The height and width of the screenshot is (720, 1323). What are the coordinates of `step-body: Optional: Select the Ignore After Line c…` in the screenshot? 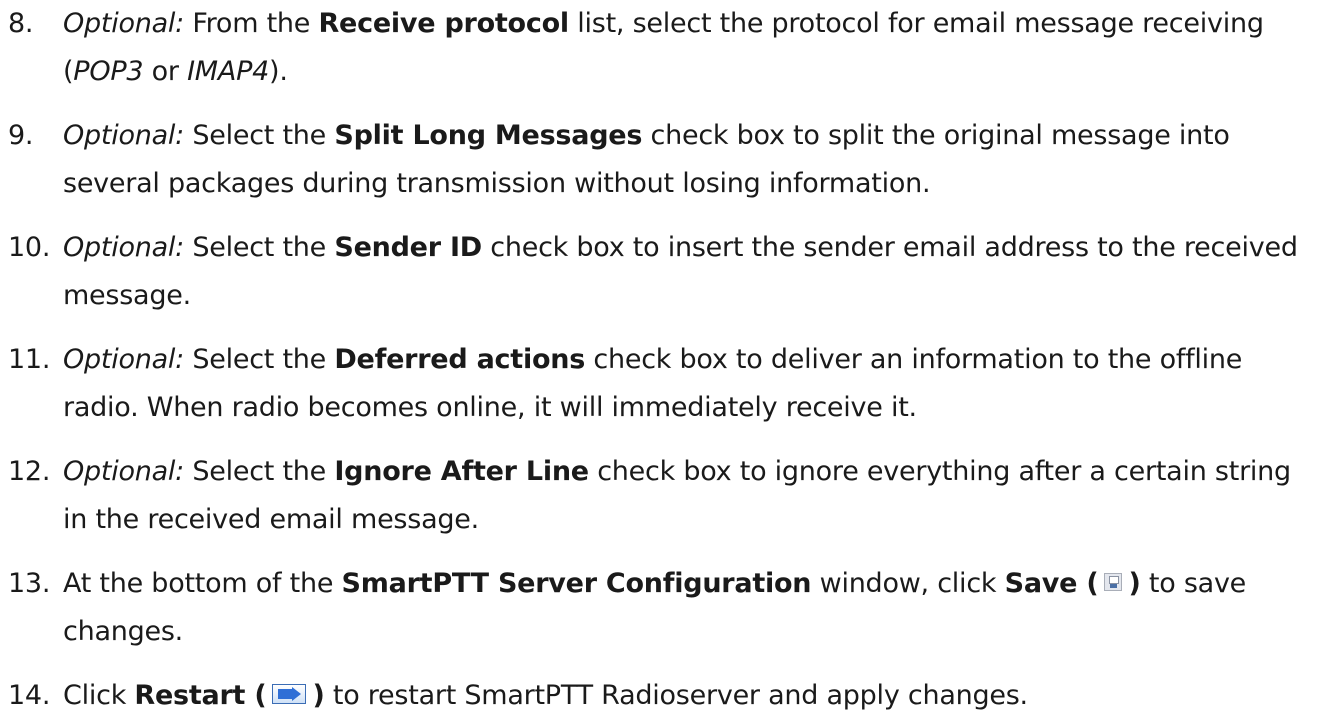 It's located at (692, 496).